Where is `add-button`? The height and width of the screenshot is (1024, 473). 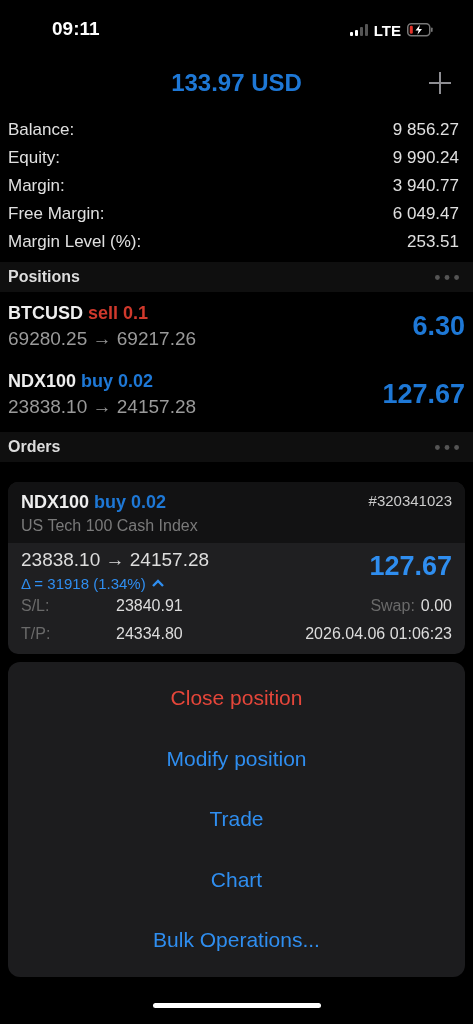 add-button is located at coordinates (440, 83).